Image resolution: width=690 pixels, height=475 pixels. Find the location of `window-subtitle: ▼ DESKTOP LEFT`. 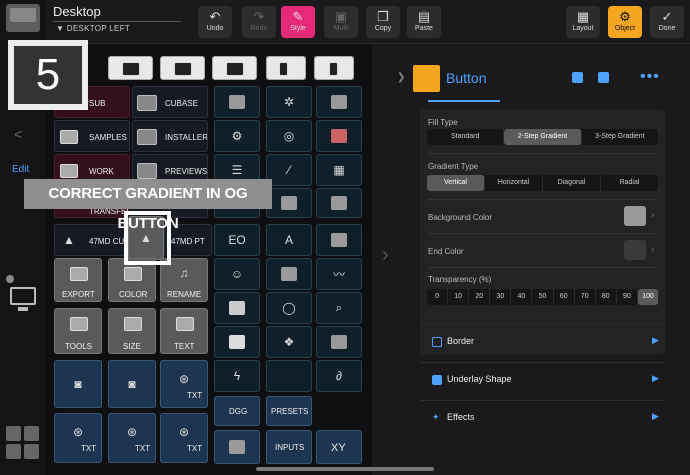

window-subtitle: ▼ DESKTOP LEFT is located at coordinates (93, 28).